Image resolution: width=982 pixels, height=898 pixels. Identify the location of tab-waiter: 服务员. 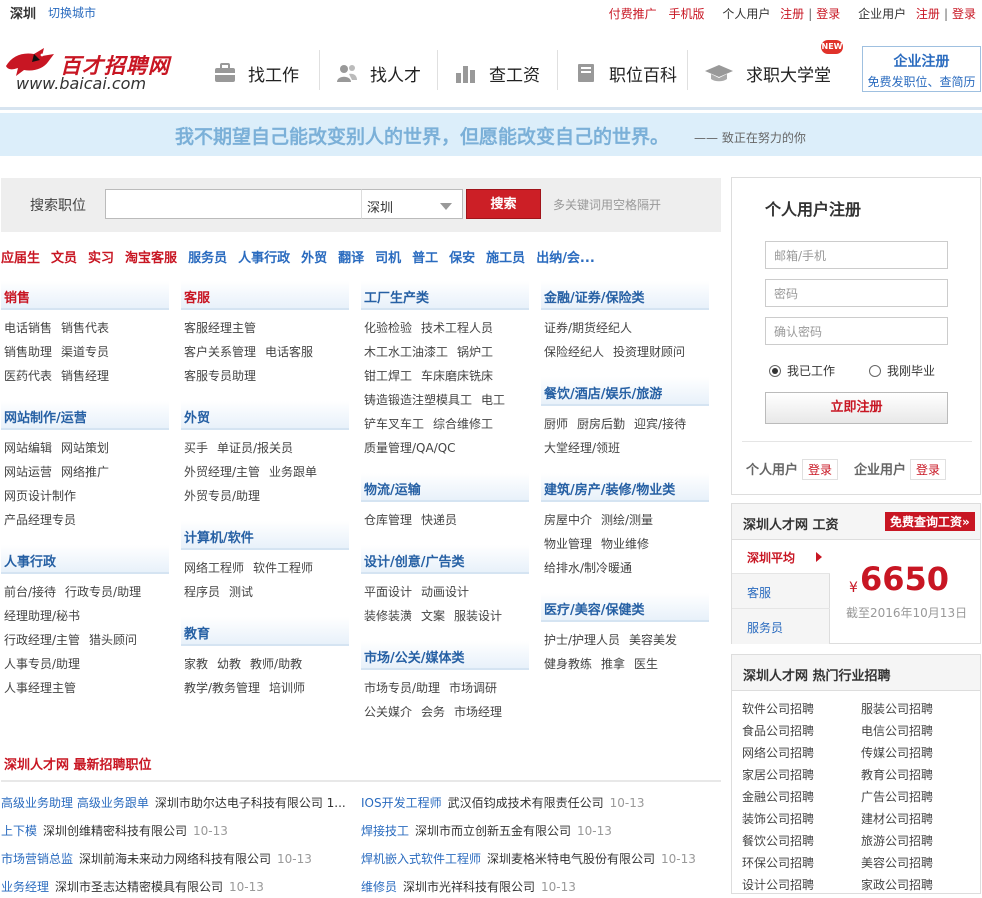
(781, 627).